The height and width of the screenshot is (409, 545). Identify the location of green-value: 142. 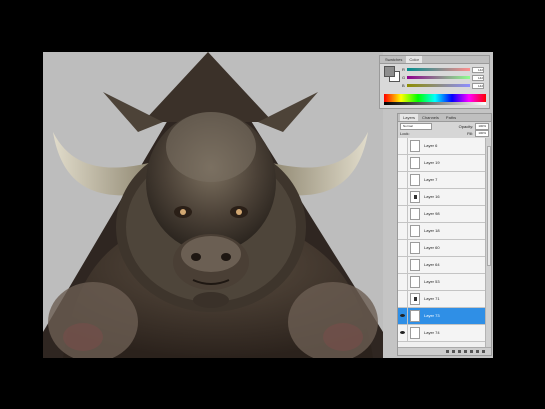
(478, 77).